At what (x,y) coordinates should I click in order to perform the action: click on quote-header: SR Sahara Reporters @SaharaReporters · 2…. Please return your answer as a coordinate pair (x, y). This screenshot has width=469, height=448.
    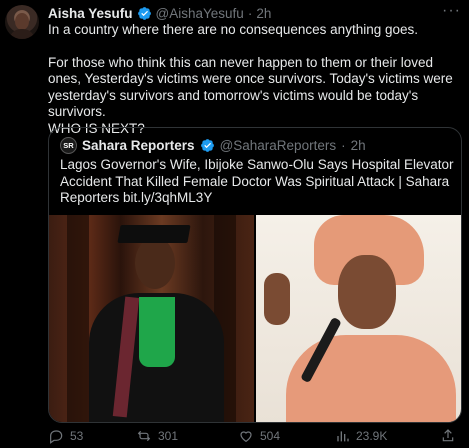
    Looking at the image, I should click on (213, 145).